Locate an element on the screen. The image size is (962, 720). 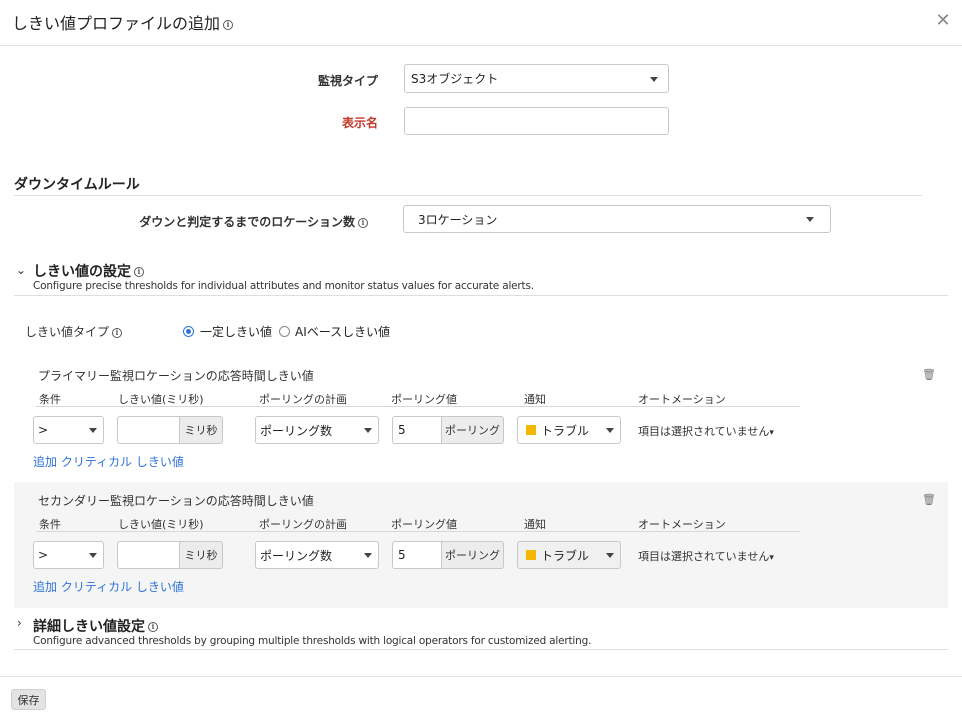
radio-fixed-threshold is located at coordinates (188, 331).